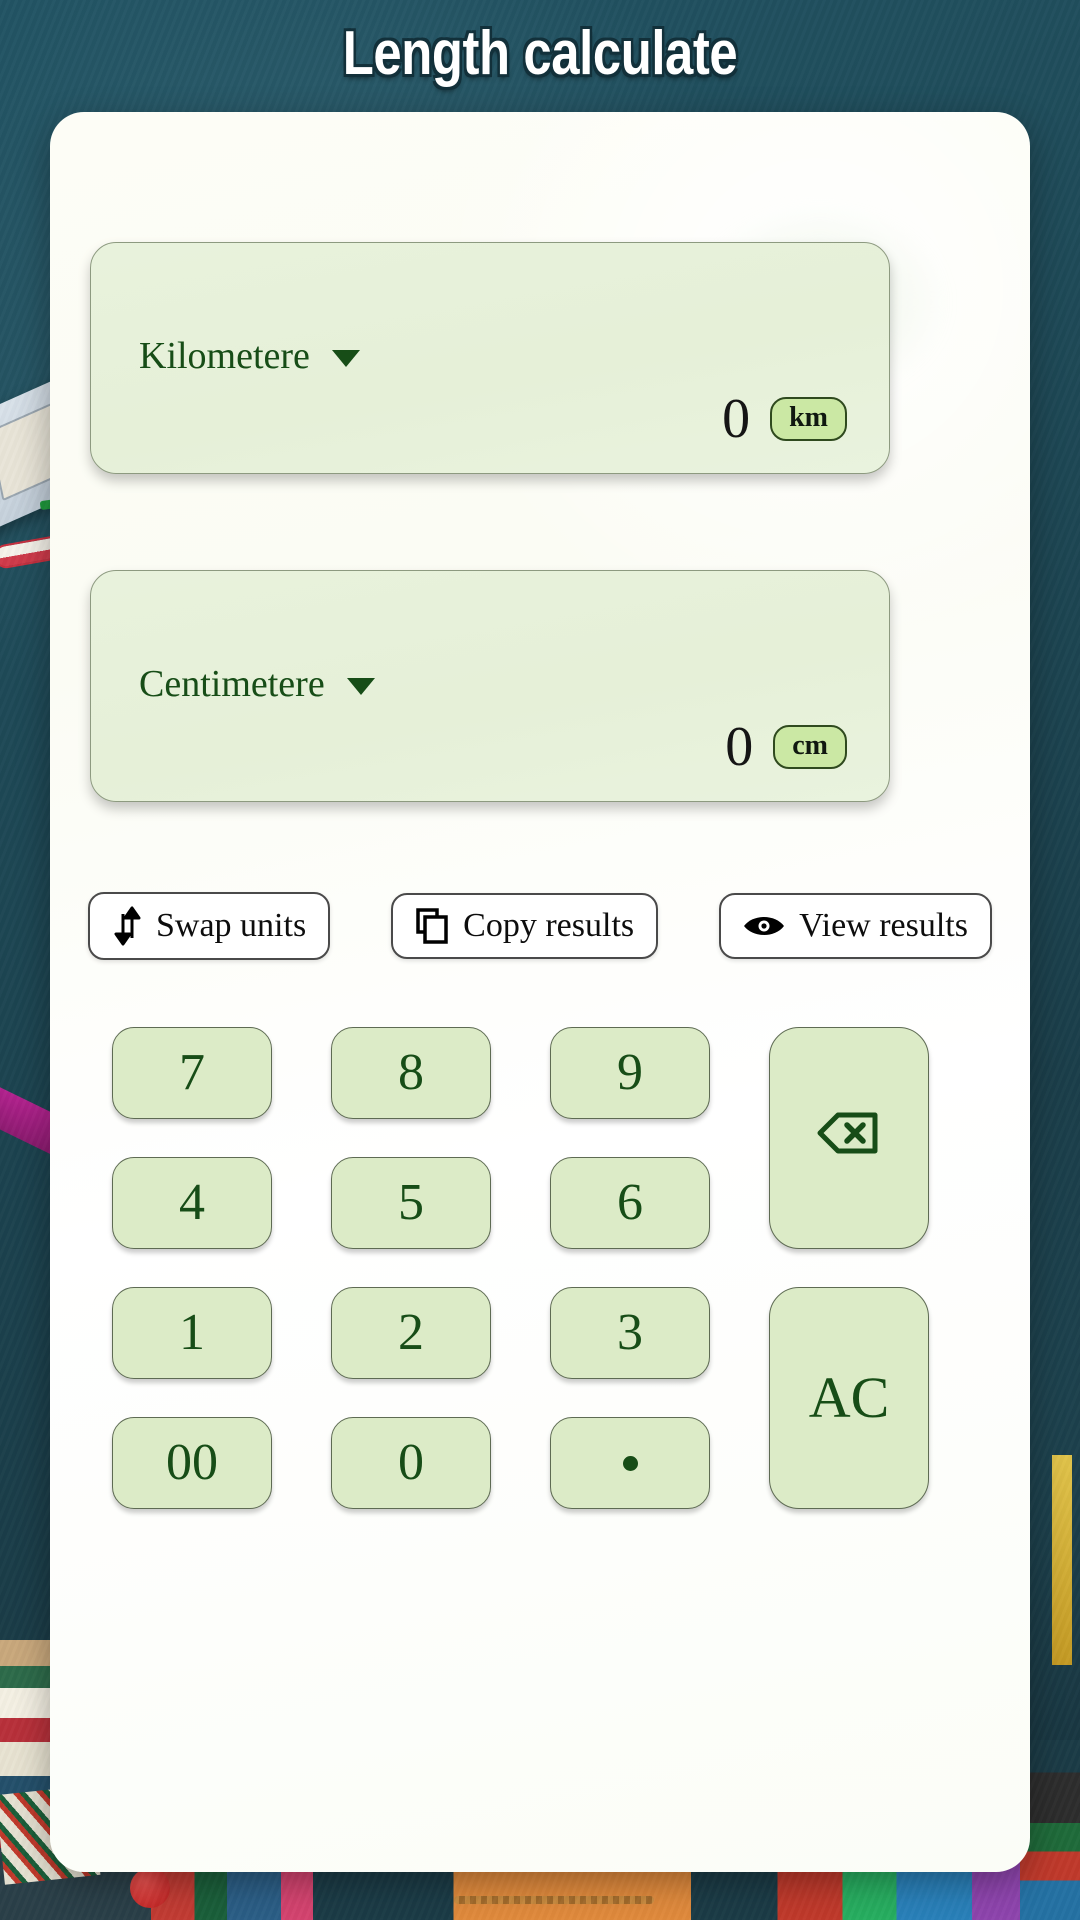  I want to click on to-unit-card: Centimetere 0 cm, so click(490, 686).